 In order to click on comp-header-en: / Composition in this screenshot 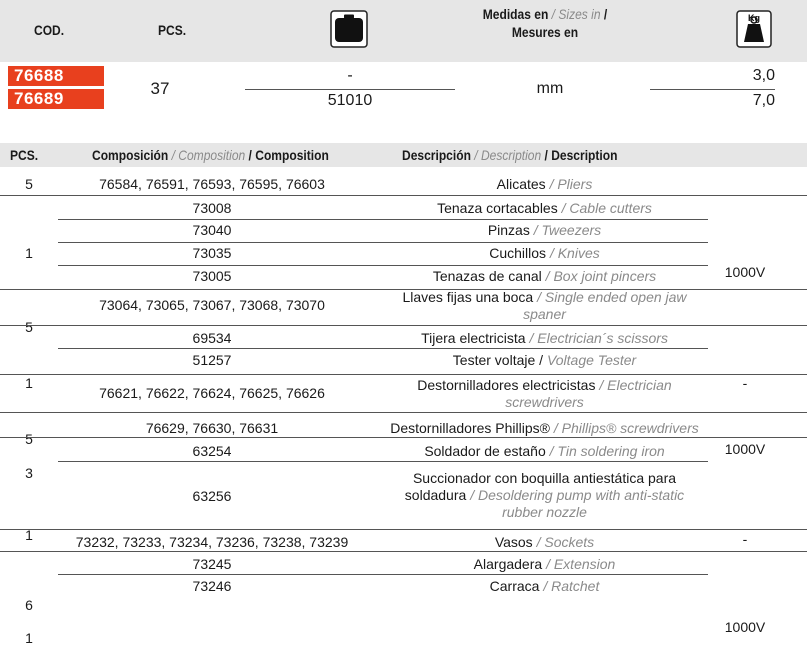, I will do `click(208, 155)`.